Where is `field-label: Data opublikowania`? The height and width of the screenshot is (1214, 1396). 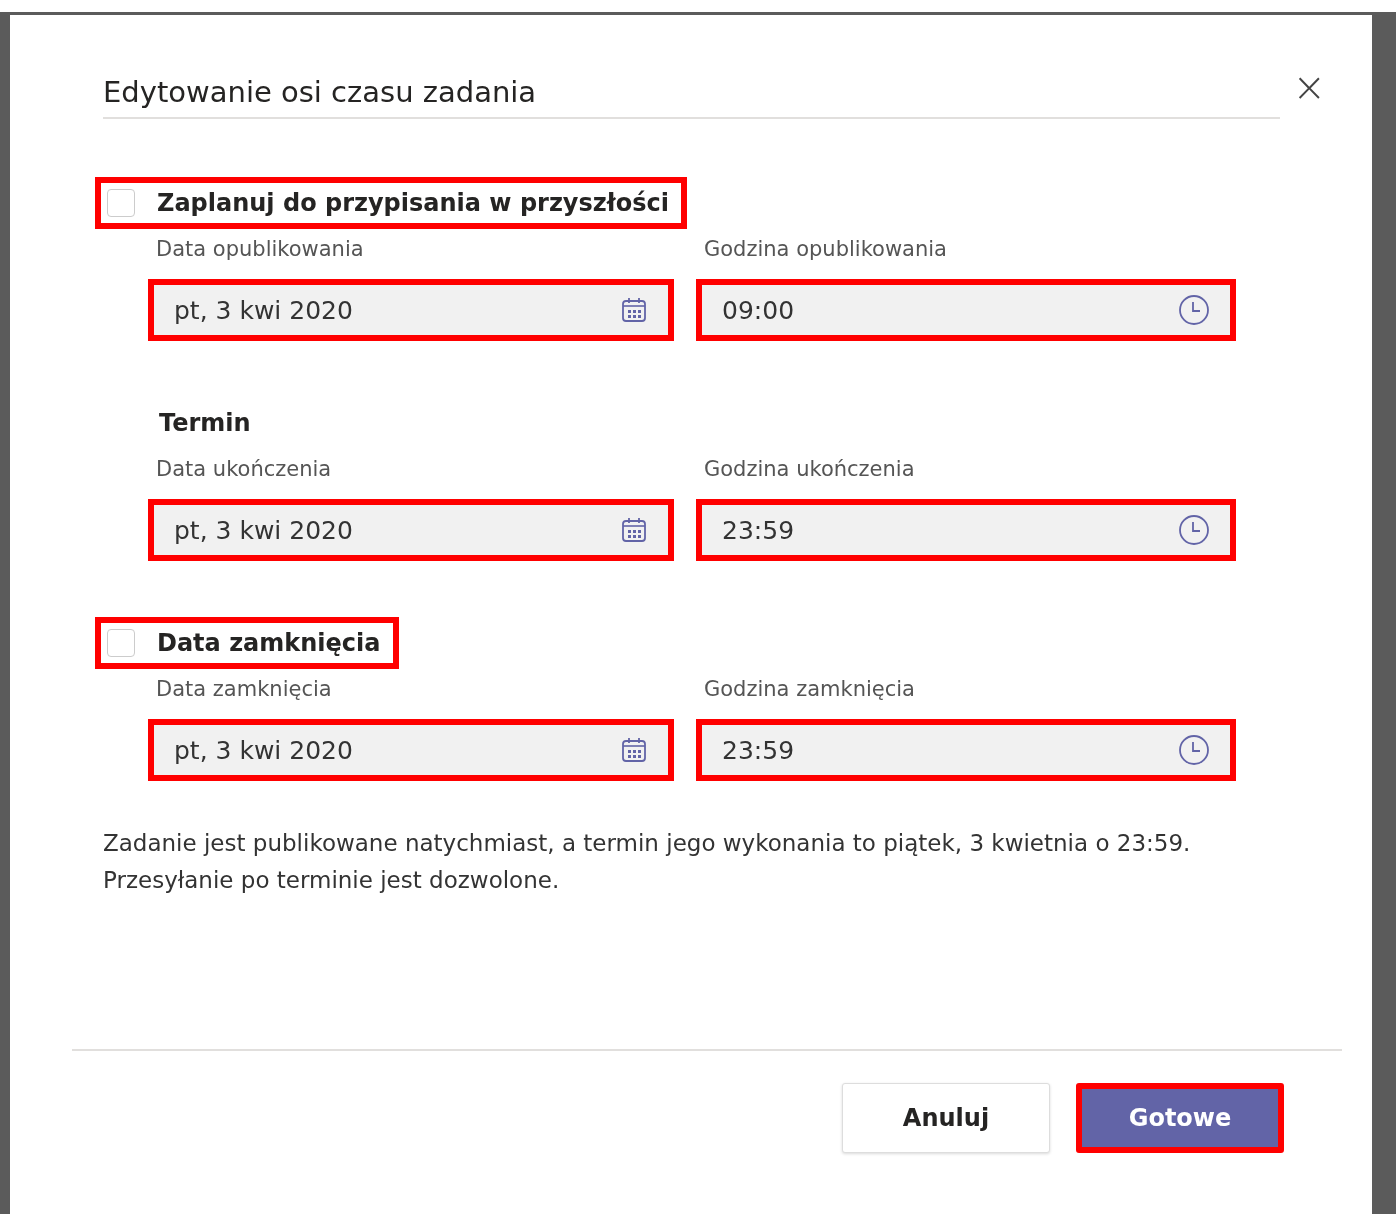
field-label: Data opublikowania is located at coordinates (260, 249).